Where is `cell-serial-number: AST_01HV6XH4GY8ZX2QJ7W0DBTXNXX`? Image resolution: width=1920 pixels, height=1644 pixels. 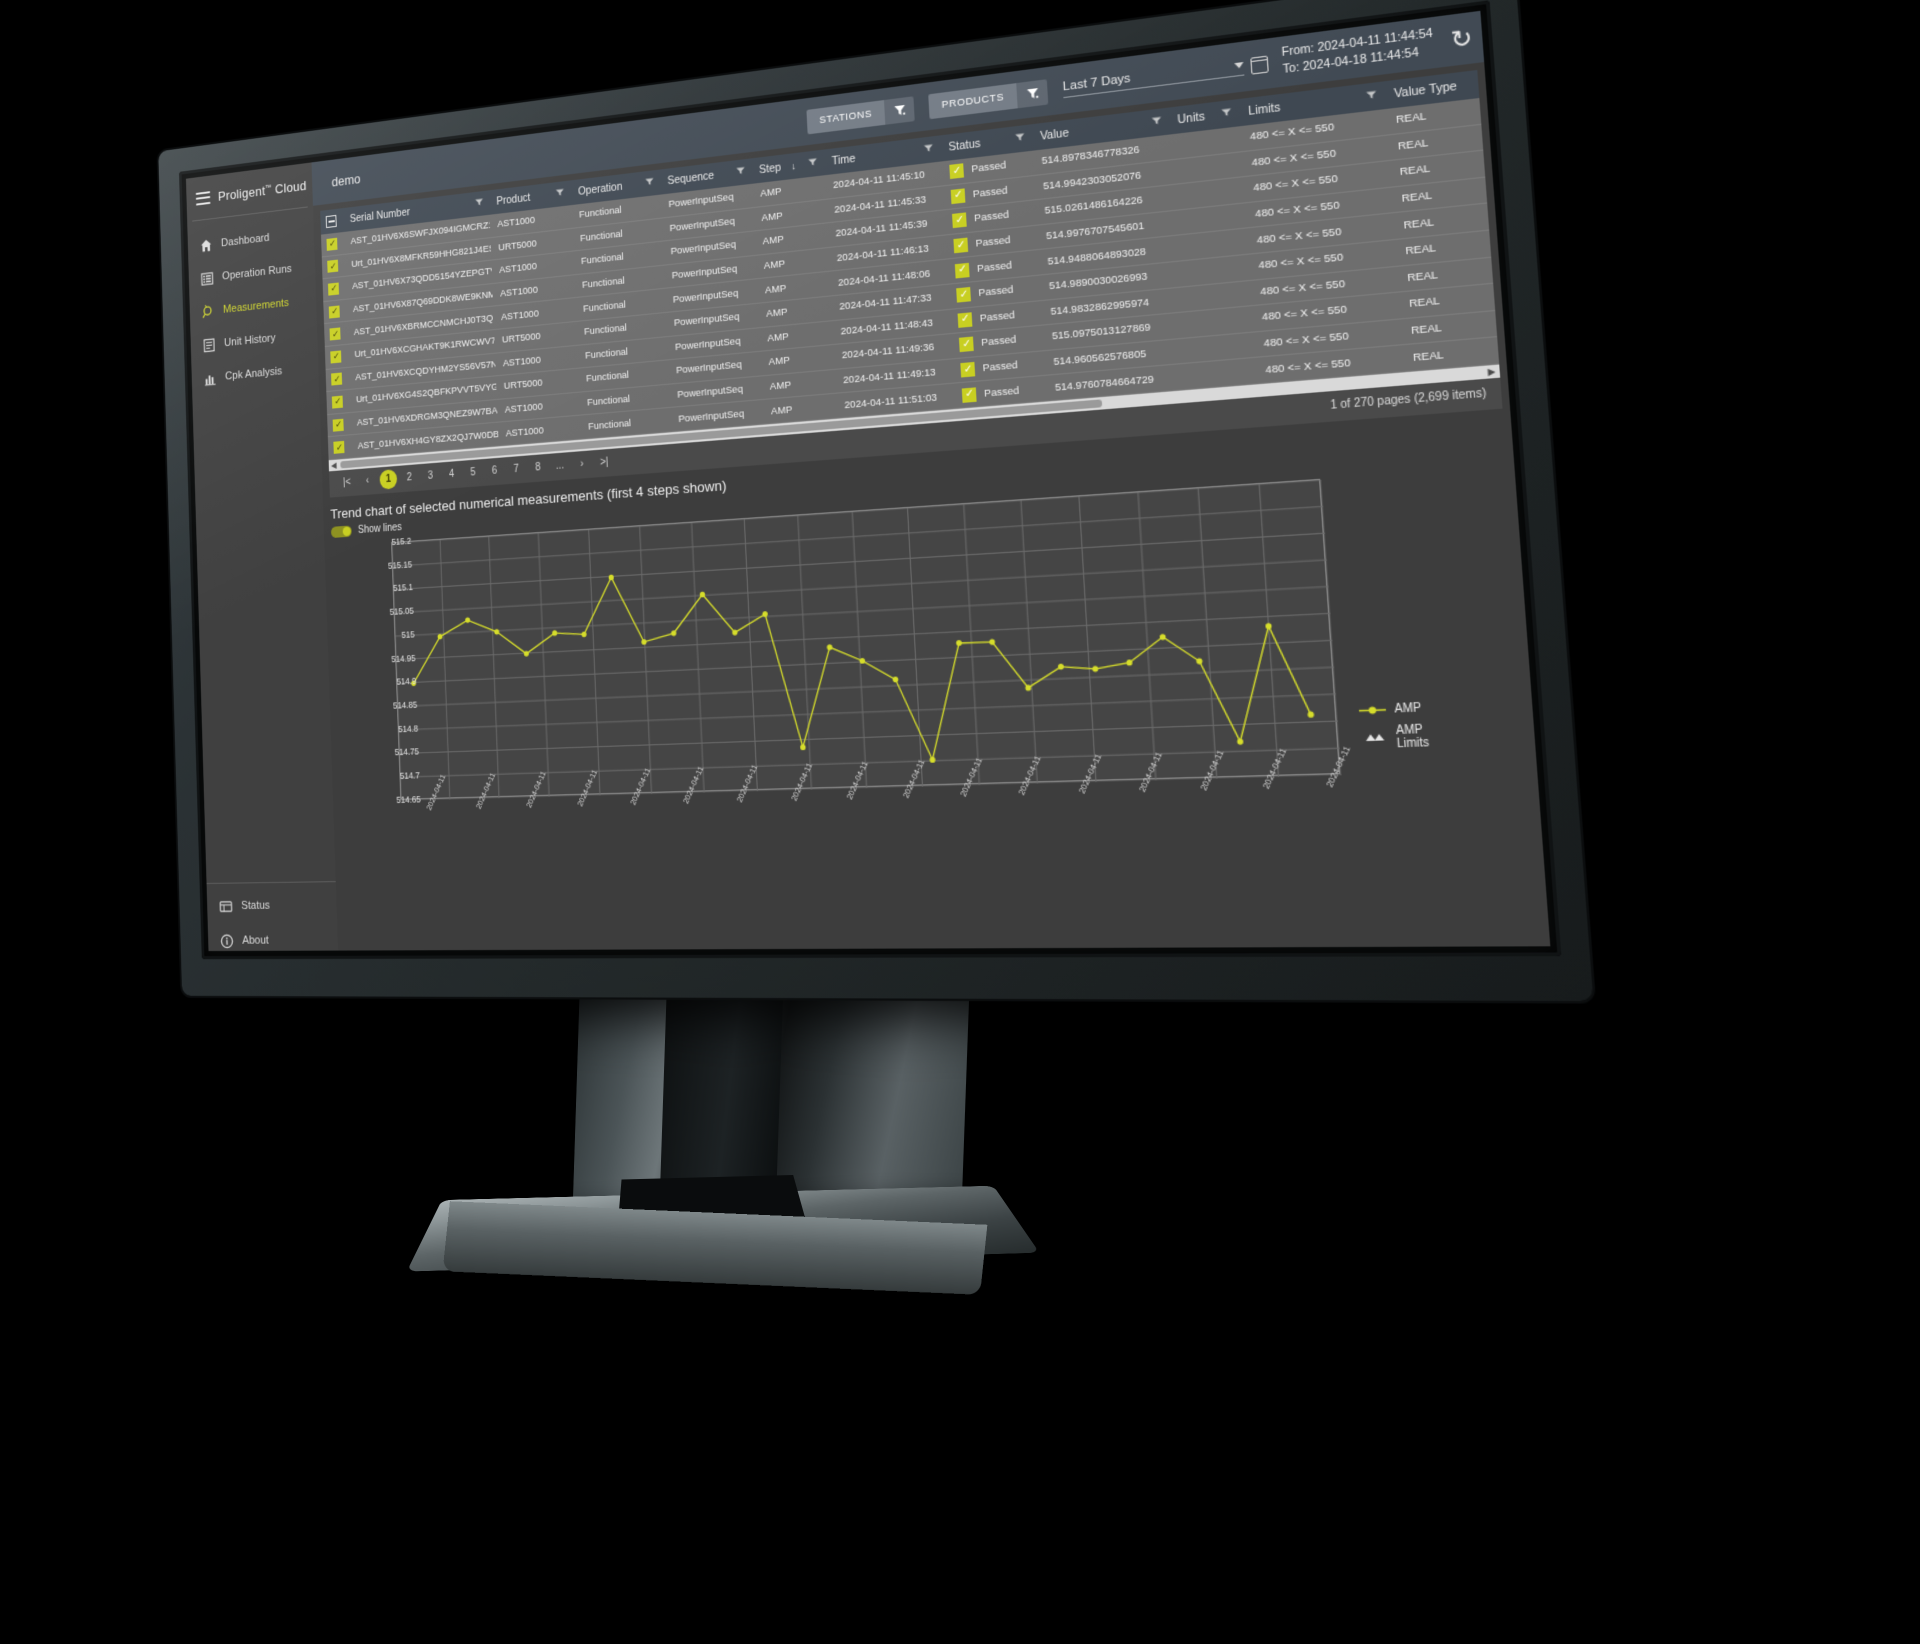
cell-serial-number: AST_01HV6XH4GY8ZX2QJ7W0DBTXNXX is located at coordinates (428, 440).